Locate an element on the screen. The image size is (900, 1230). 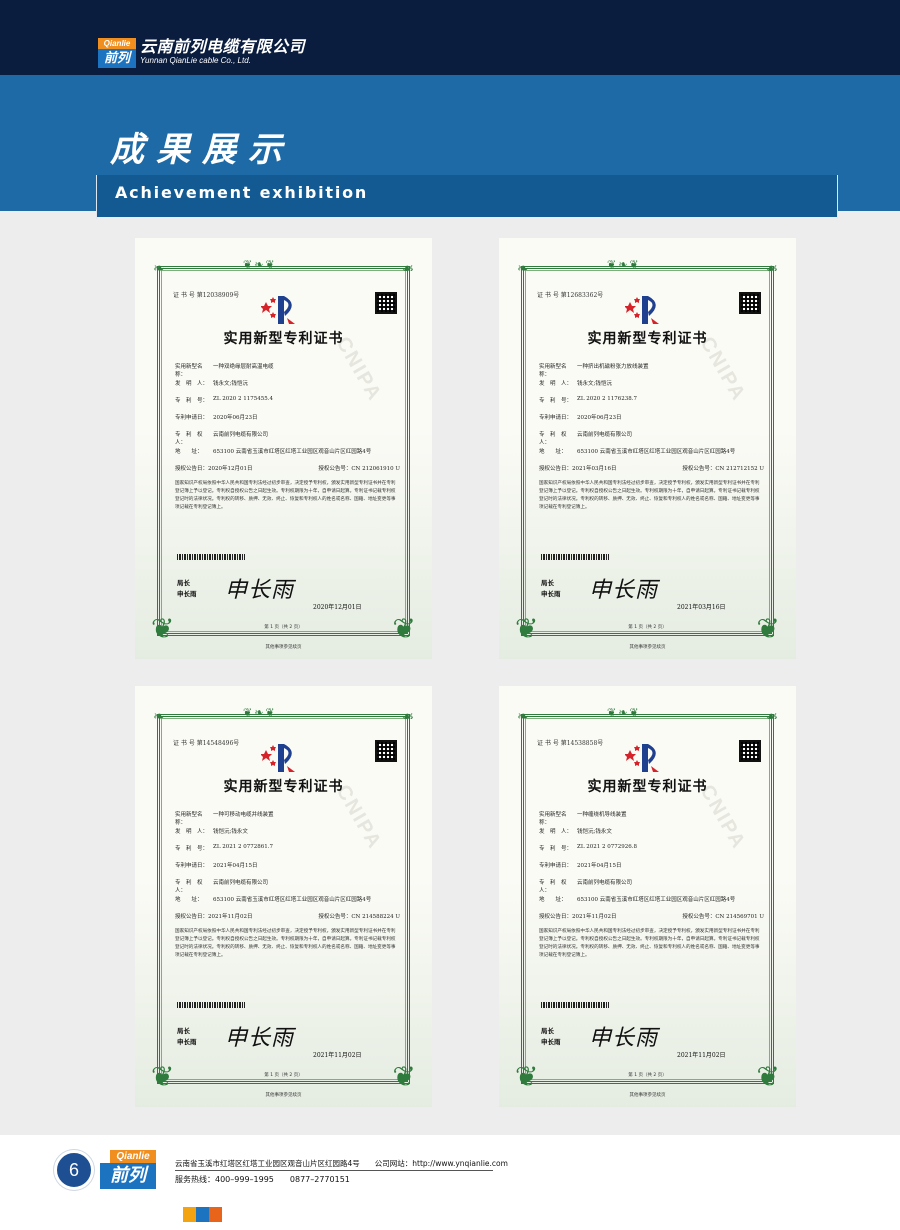
utility-model-name: 一种缠绕机导线装置 is located at coordinates (602, 815).